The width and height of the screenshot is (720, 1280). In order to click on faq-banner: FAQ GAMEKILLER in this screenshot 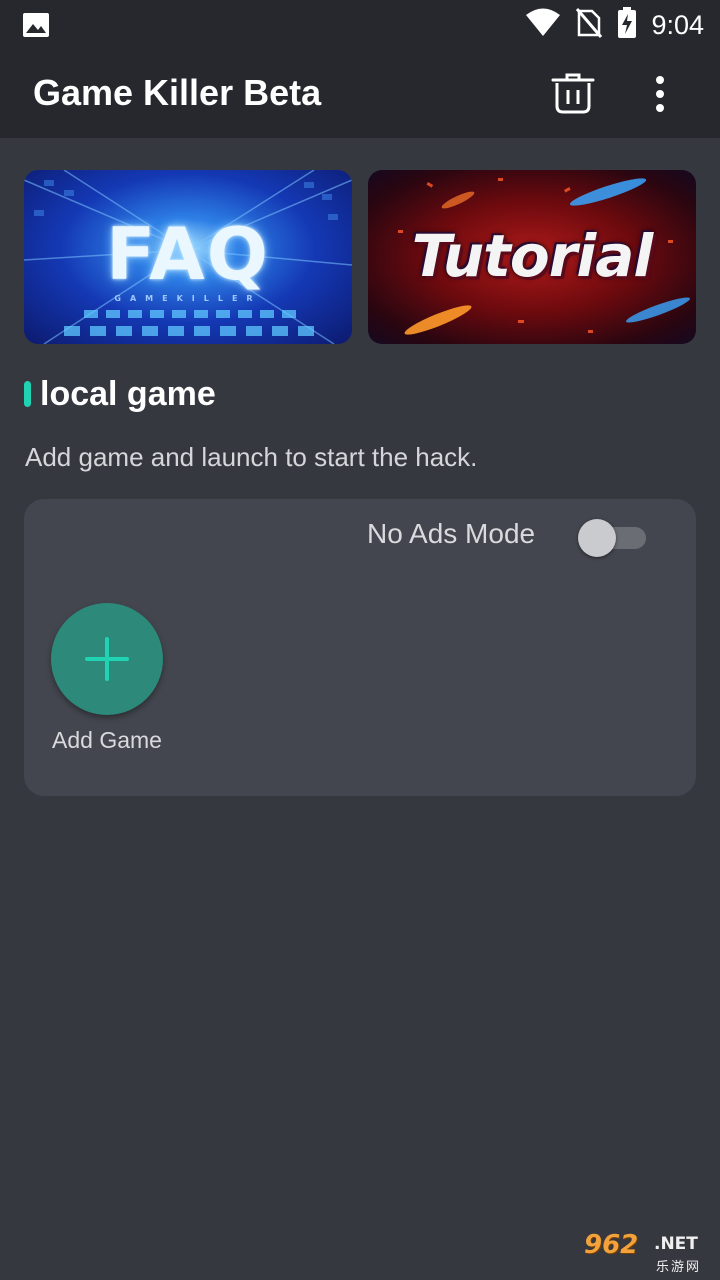, I will do `click(188, 257)`.